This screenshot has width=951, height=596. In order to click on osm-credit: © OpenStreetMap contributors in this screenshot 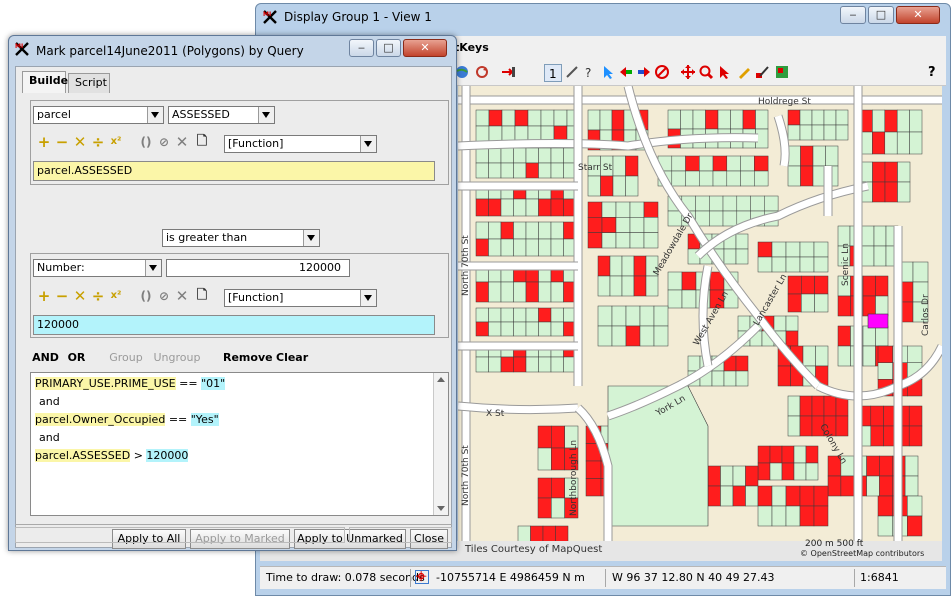, I will do `click(862, 553)`.